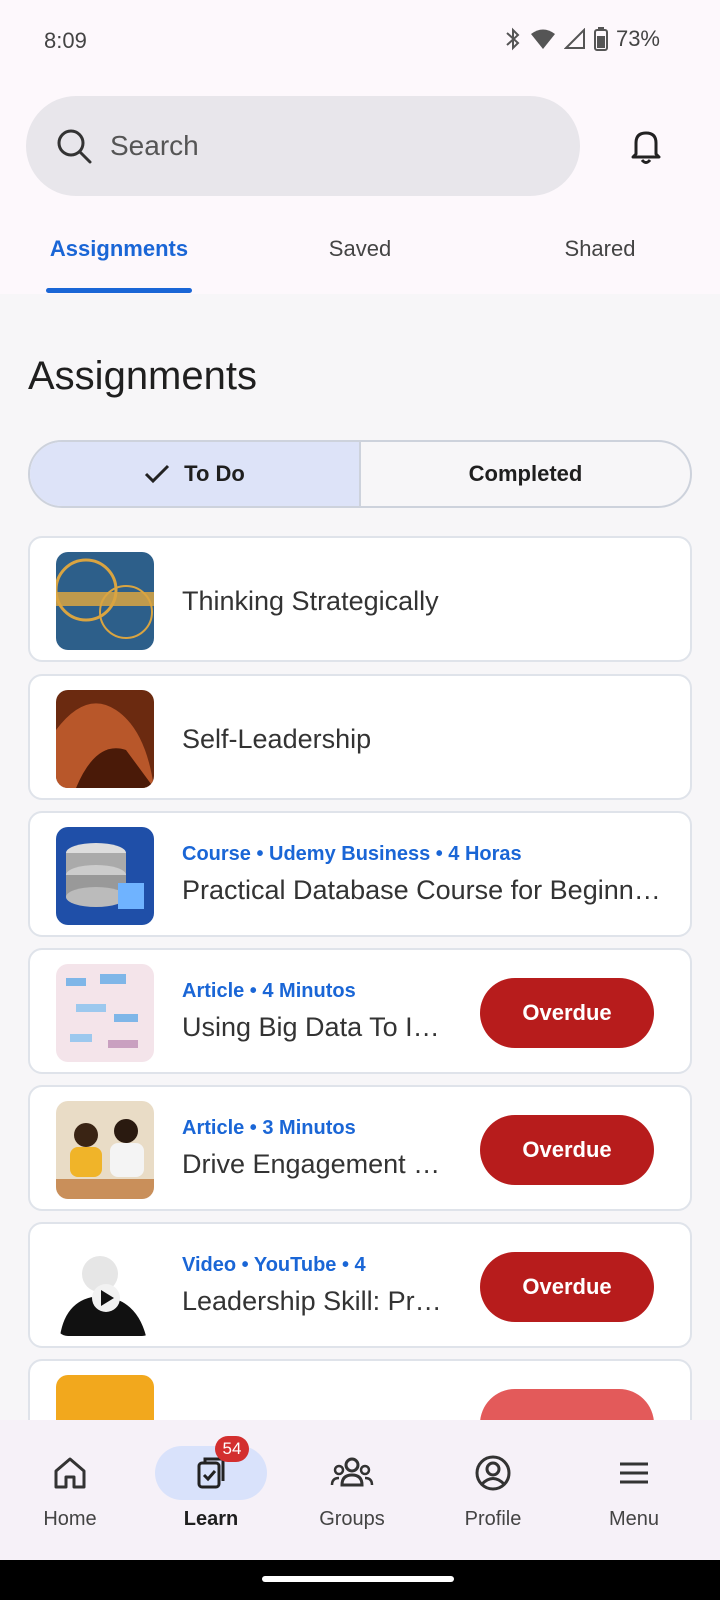 Image resolution: width=720 pixels, height=1600 pixels. Describe the element at coordinates (542, 39) in the screenshot. I see `wifi-icon` at that location.